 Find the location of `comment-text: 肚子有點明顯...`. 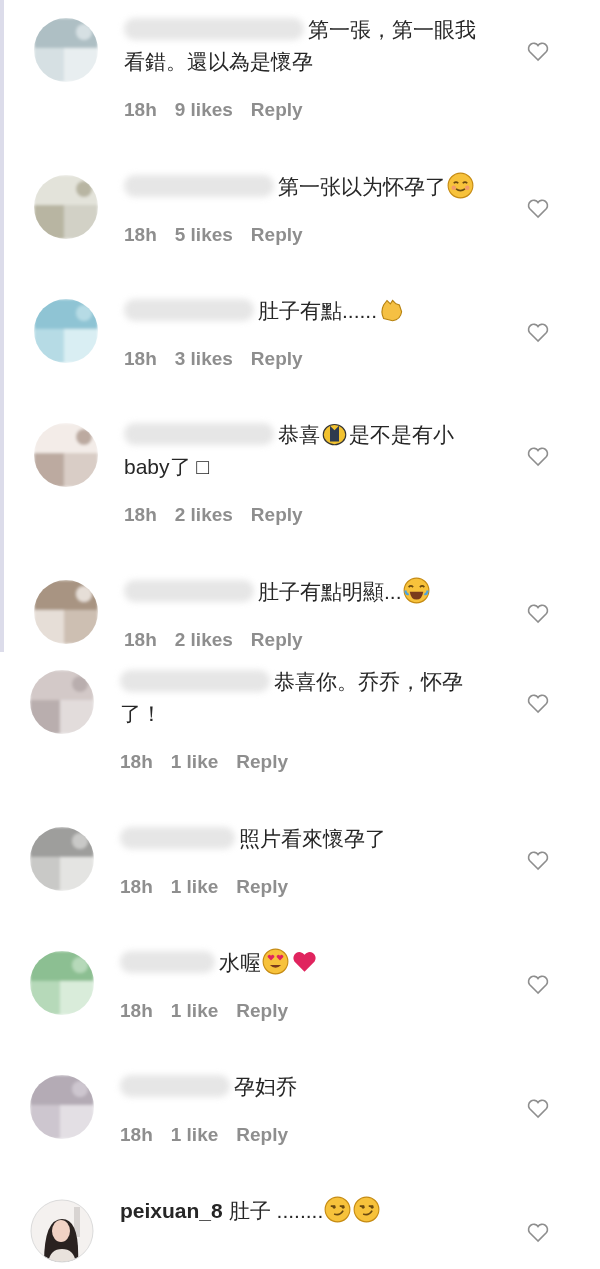

comment-text: 肚子有點明顯... is located at coordinates (309, 592).